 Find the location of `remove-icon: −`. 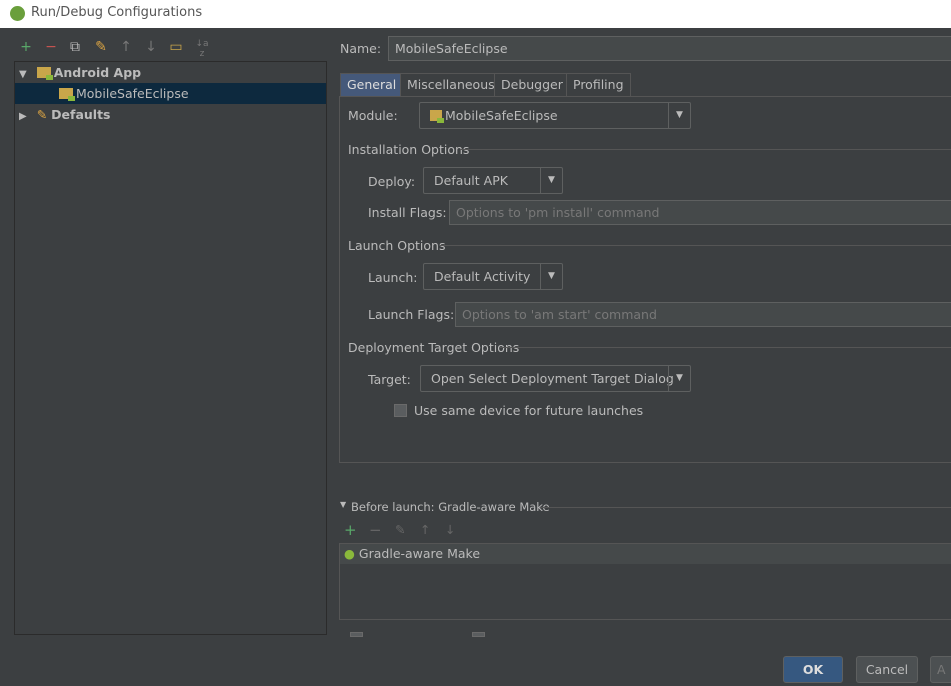

remove-icon: − is located at coordinates (51, 47).